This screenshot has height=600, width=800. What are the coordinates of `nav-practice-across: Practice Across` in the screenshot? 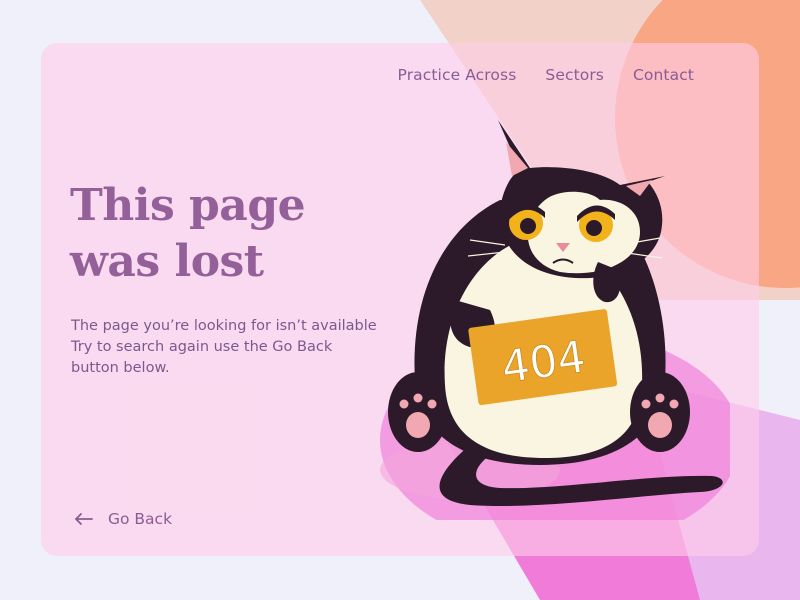 It's located at (457, 75).